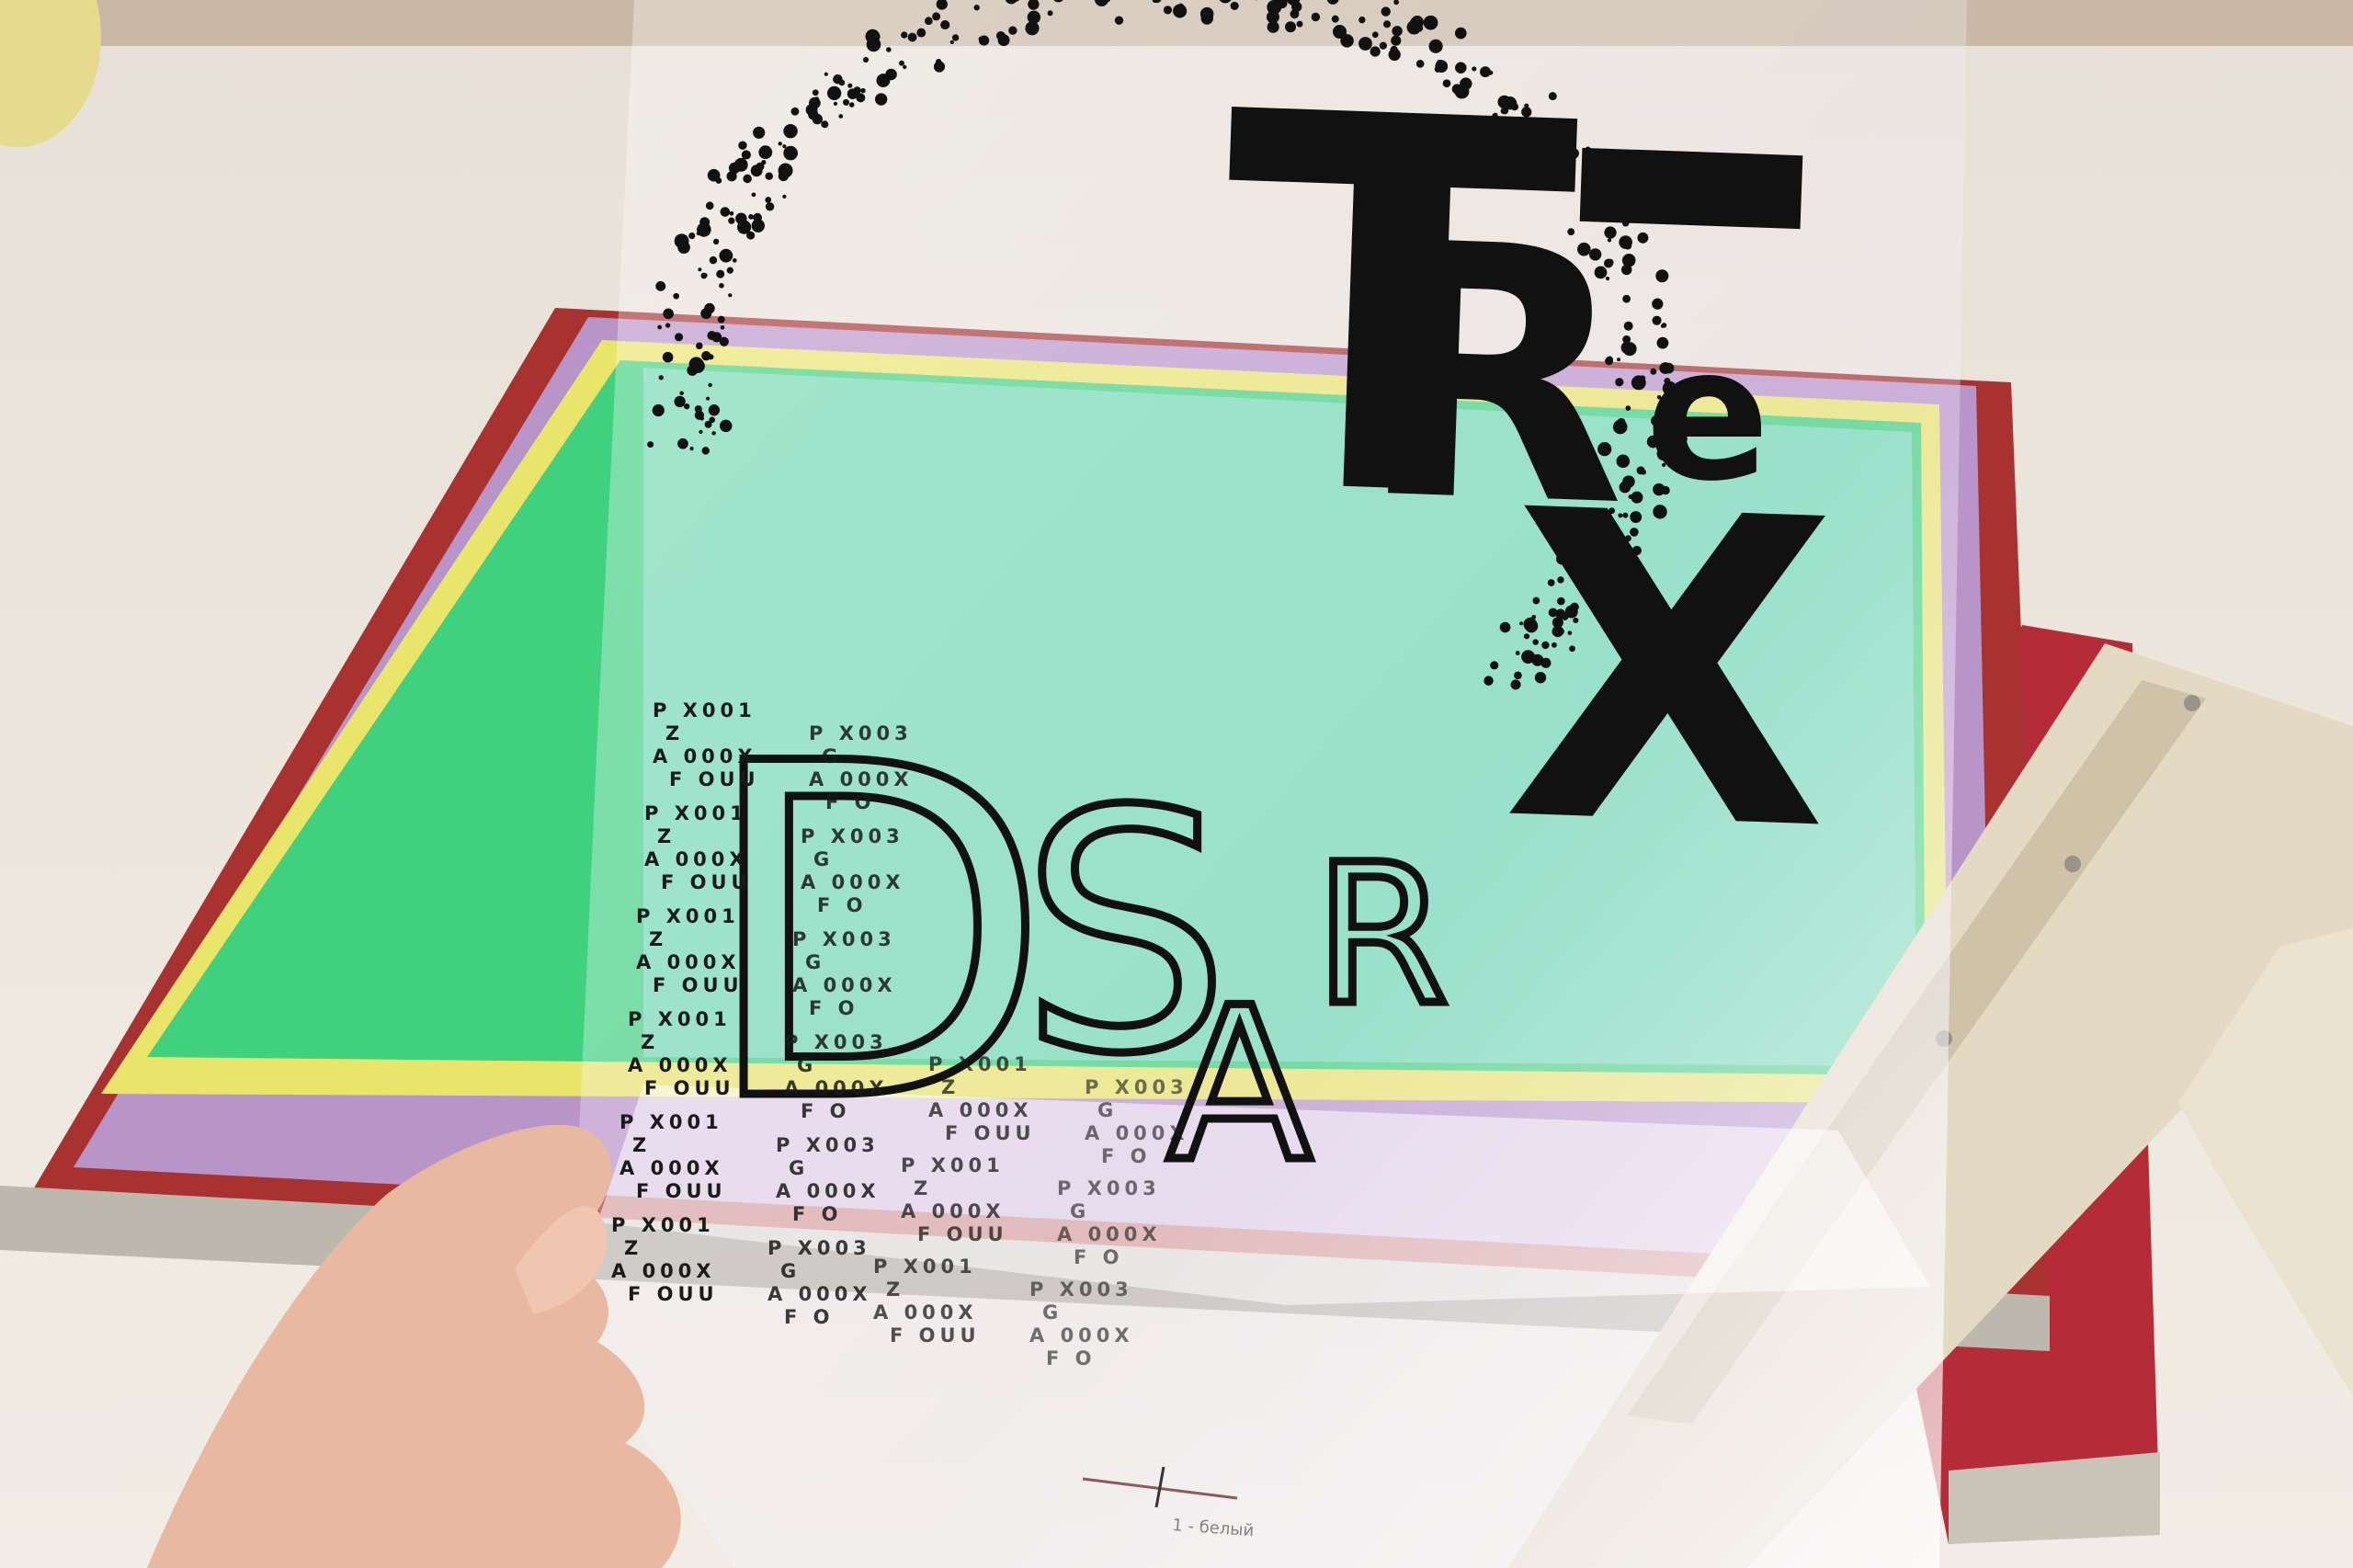 This screenshot has width=2353, height=1568. Describe the element at coordinates (1381, 935) in the screenshot. I see `outline-letter-r: R` at that location.